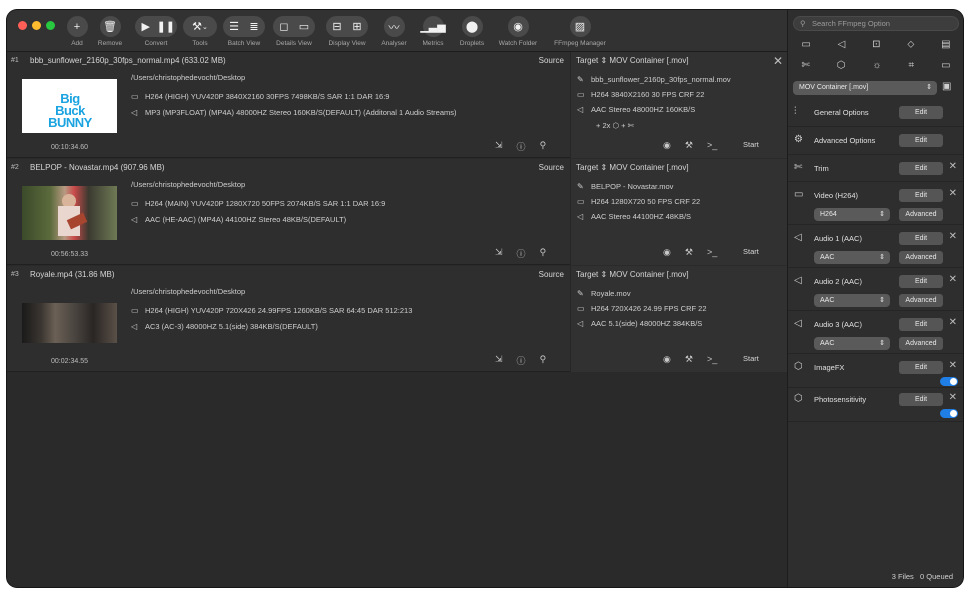 Image resolution: width=970 pixels, height=600 pixels. Describe the element at coordinates (875, 405) in the screenshot. I see `photosensitivity-section: ⬡ Photosensitivity Edit ✕` at that location.